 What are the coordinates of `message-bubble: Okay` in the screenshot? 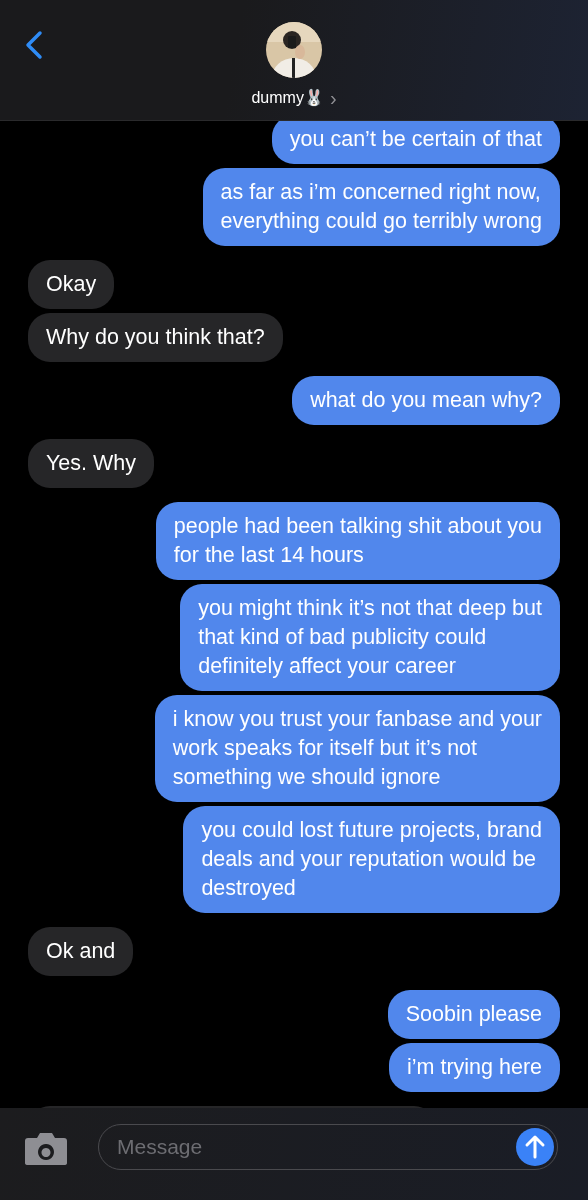 It's located at (71, 284).